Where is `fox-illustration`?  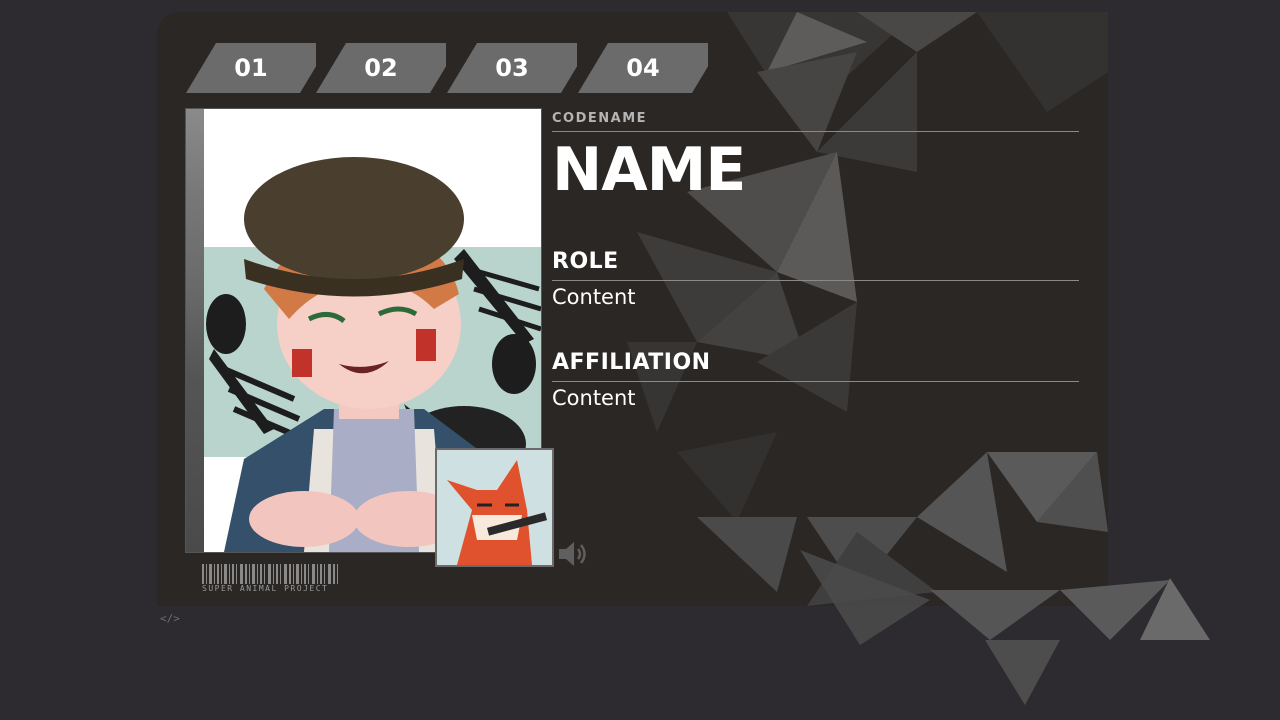 fox-illustration is located at coordinates (494, 507).